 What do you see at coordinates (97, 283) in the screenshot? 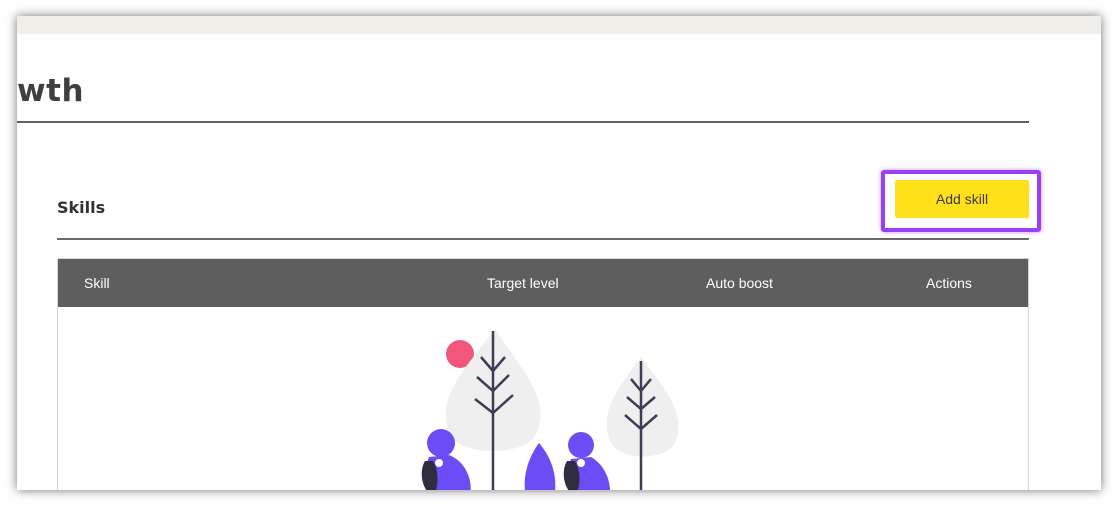
I see `column-header-skill: Skill` at bounding box center [97, 283].